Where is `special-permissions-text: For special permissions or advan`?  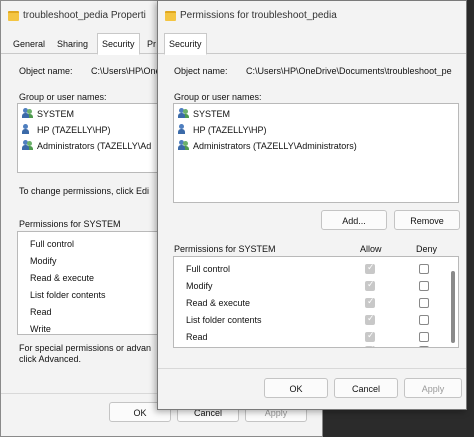 special-permissions-text: For special permissions or advan is located at coordinates (85, 348).